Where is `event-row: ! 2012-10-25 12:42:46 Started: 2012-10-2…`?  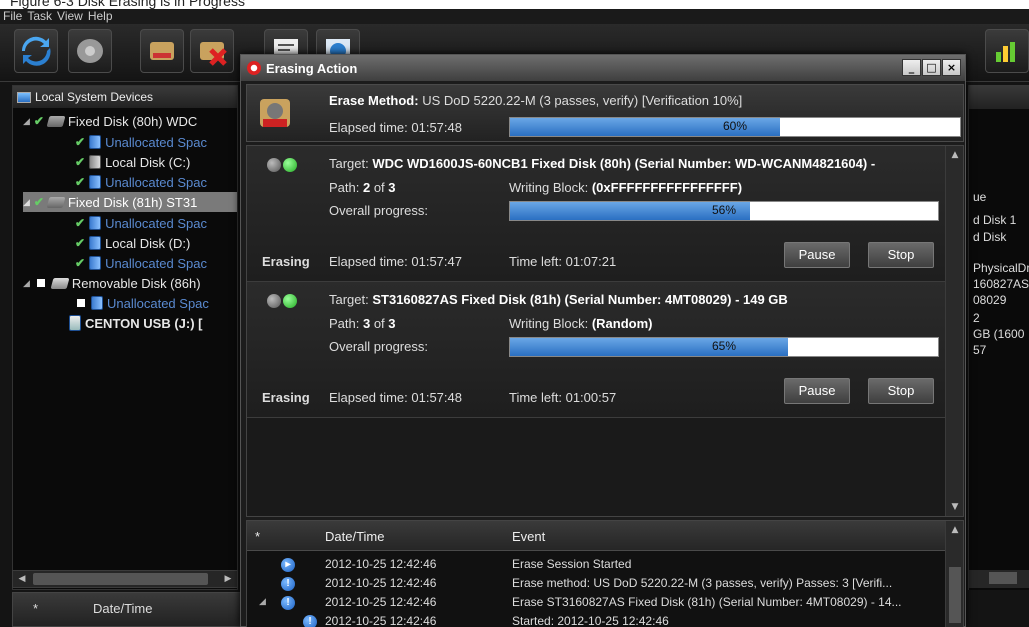 event-row: ! 2012-10-25 12:42:46 Started: 2012-10-2… is located at coordinates (597, 619).